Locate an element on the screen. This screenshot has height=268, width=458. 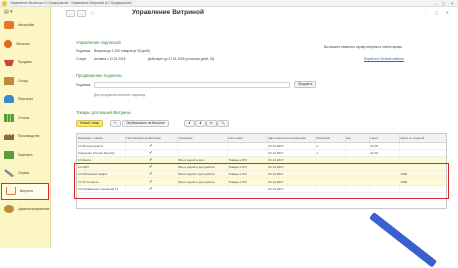
column-header: Категория is located at coordinates (247, 138).